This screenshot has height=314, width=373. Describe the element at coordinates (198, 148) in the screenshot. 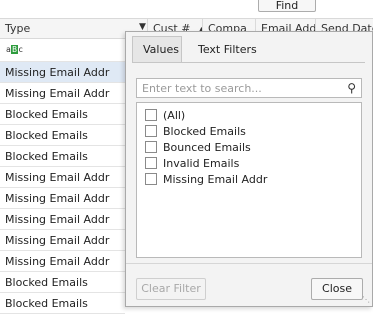

I see `list-item: Bounced Emails` at that location.